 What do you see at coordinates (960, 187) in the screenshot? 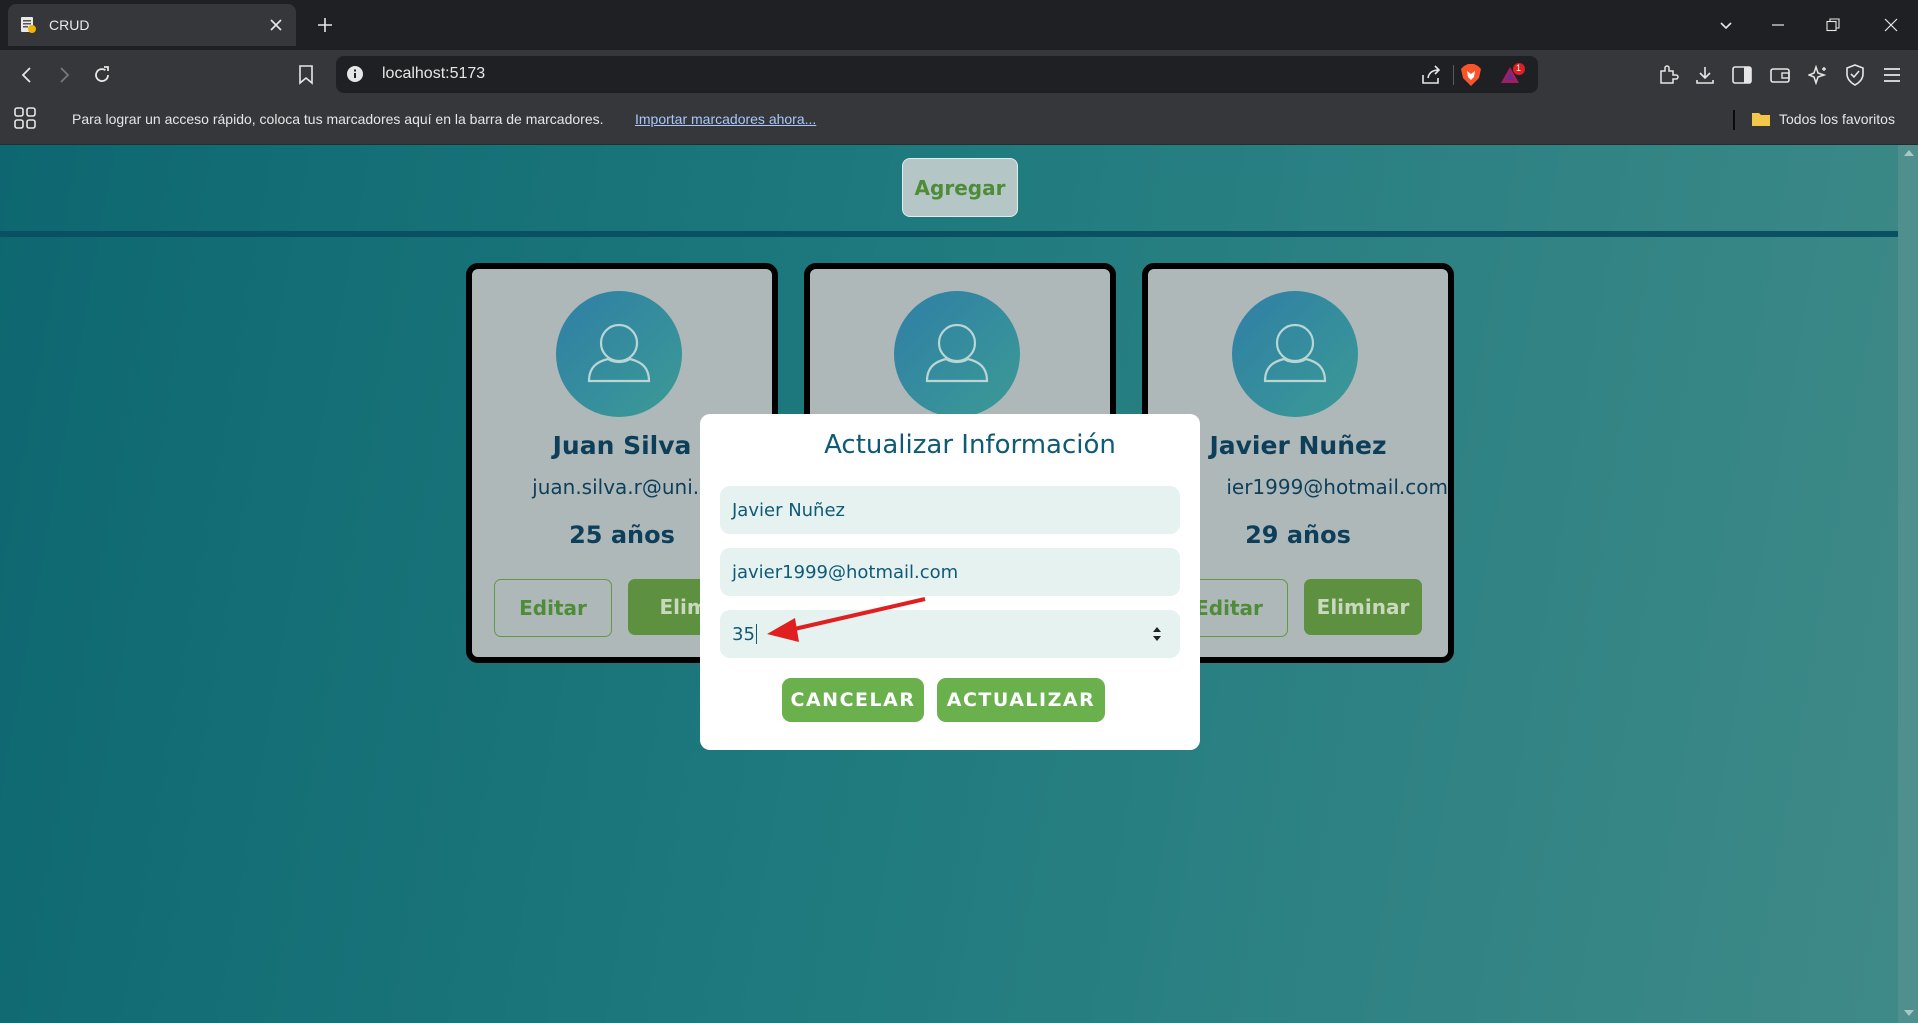
I see `add-button: Agregar` at bounding box center [960, 187].